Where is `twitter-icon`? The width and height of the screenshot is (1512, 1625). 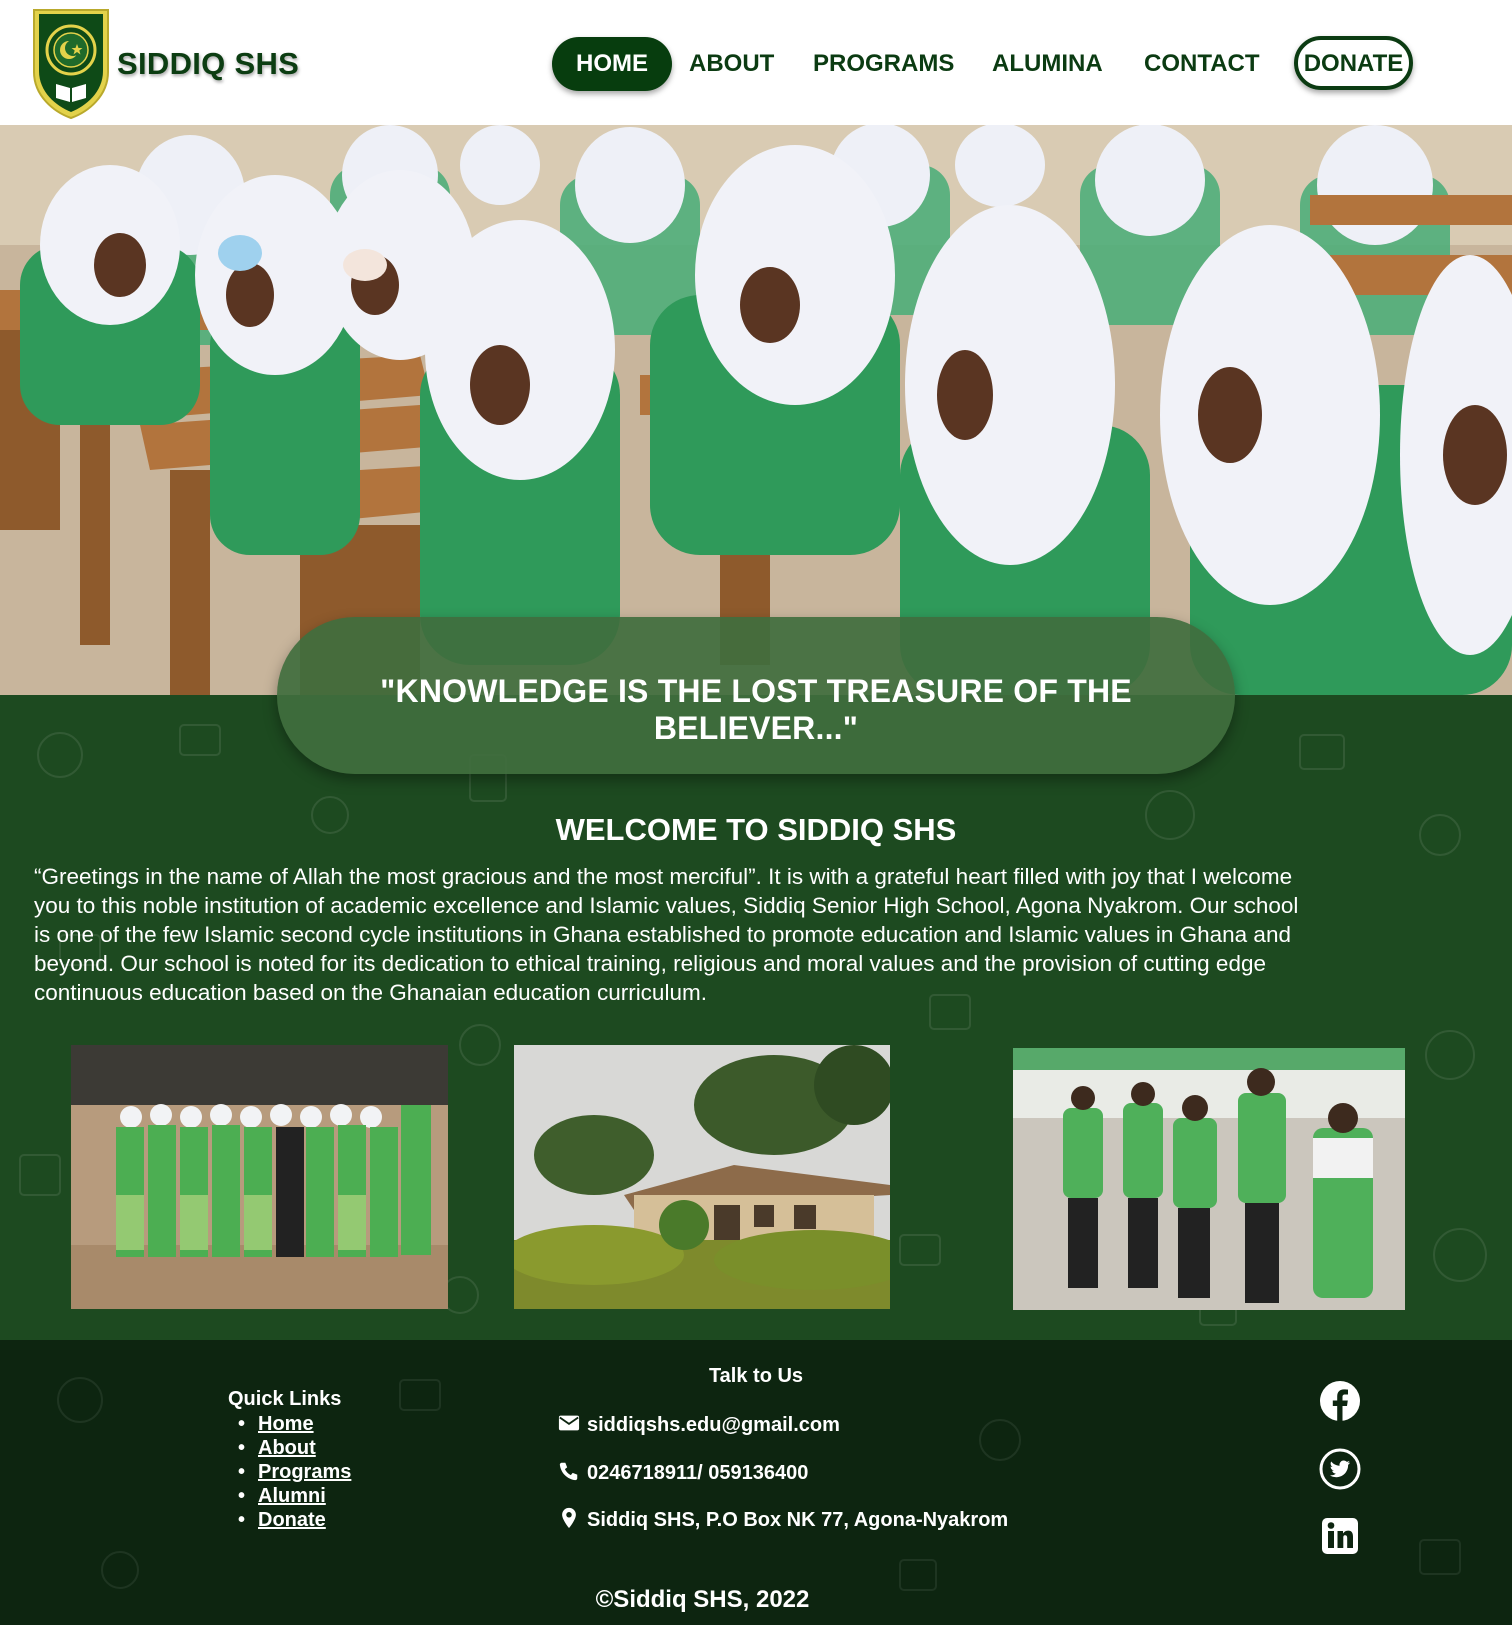 twitter-icon is located at coordinates (1340, 1469).